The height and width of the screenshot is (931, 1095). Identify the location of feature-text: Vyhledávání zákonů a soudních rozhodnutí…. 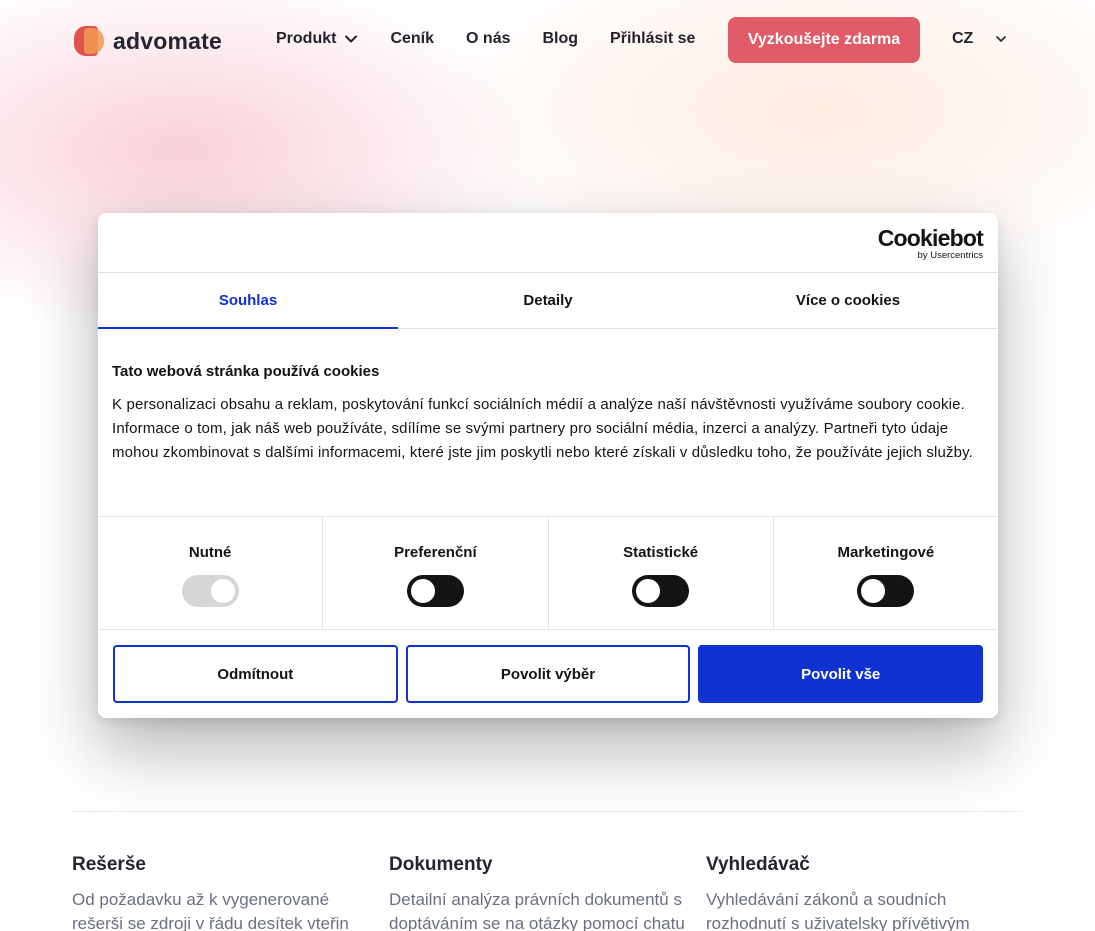
(838, 910).